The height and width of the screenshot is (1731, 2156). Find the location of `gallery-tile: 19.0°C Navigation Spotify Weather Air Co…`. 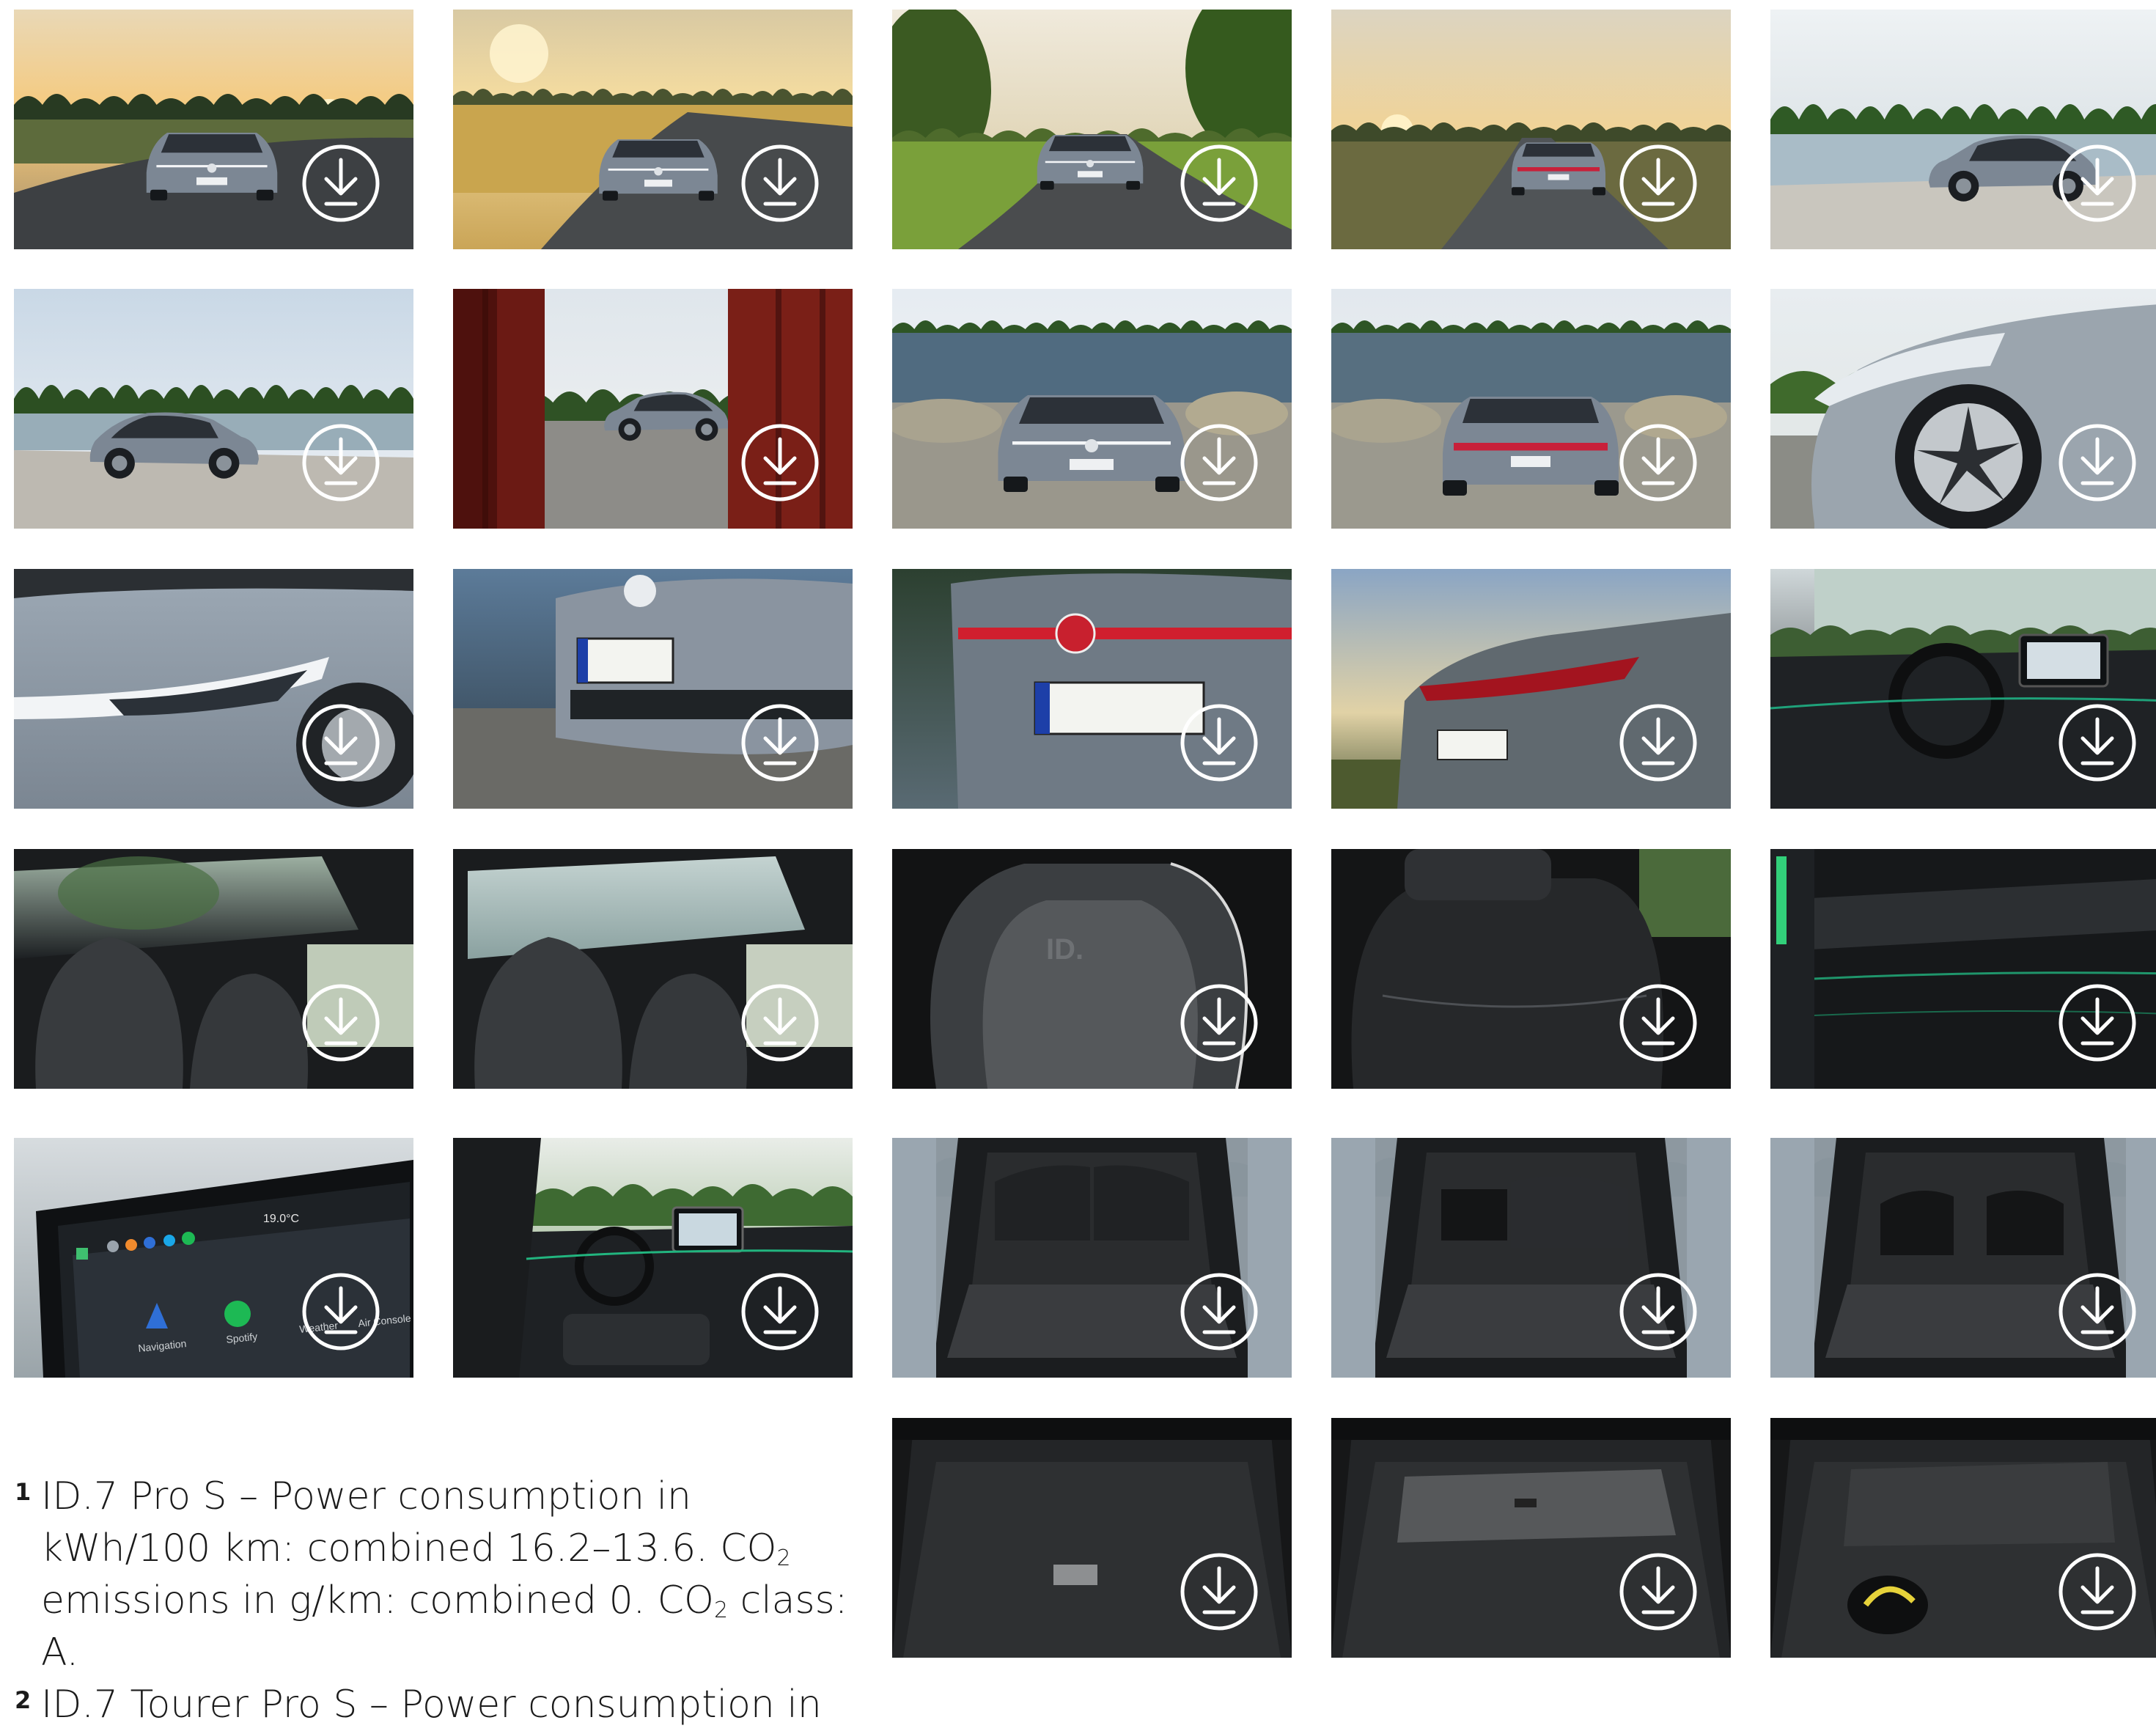

gallery-tile: 19.0°C Navigation Spotify Weather Air Co… is located at coordinates (213, 1258).